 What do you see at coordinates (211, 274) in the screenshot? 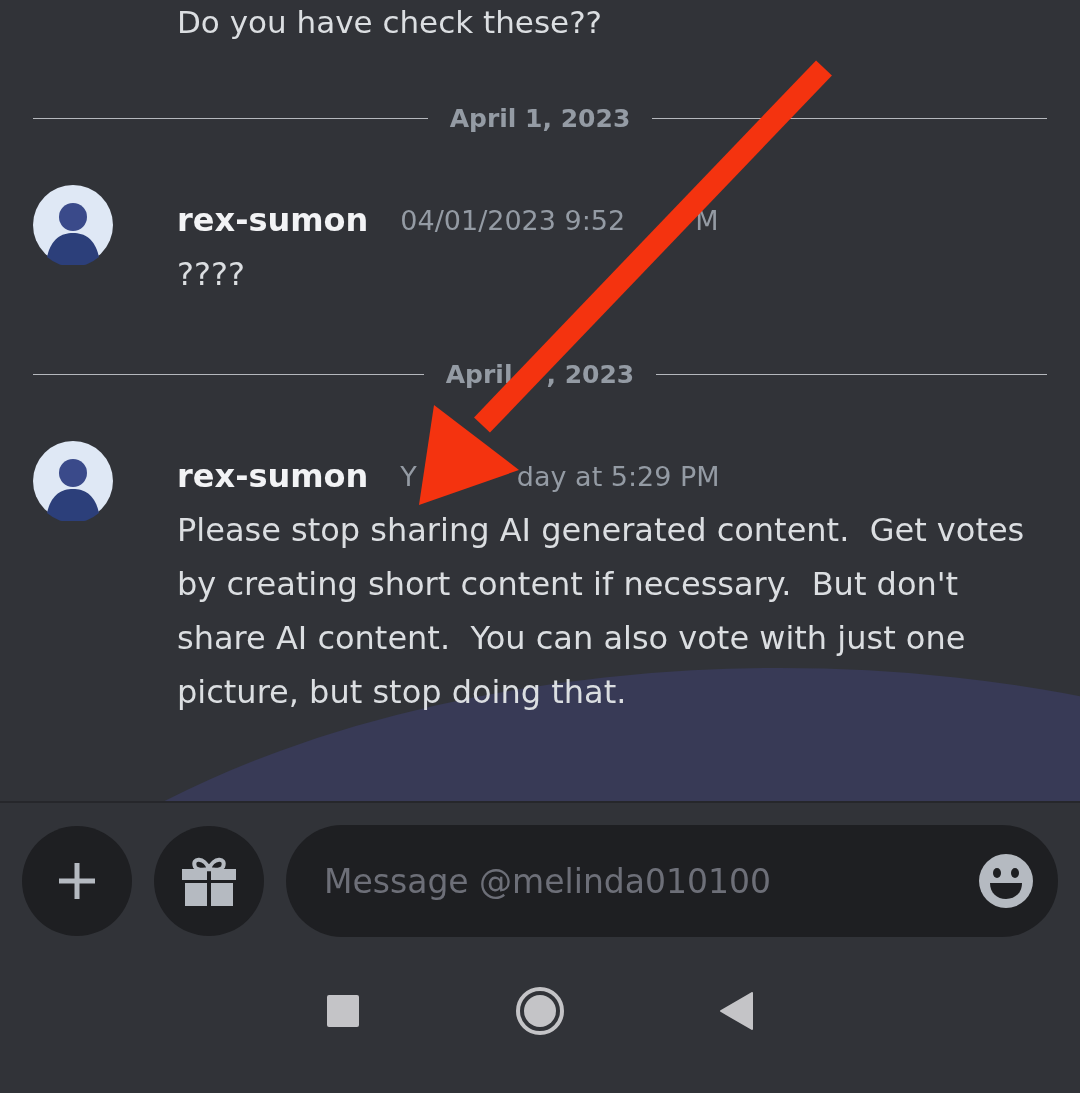
I see `message-text: ????` at bounding box center [211, 274].